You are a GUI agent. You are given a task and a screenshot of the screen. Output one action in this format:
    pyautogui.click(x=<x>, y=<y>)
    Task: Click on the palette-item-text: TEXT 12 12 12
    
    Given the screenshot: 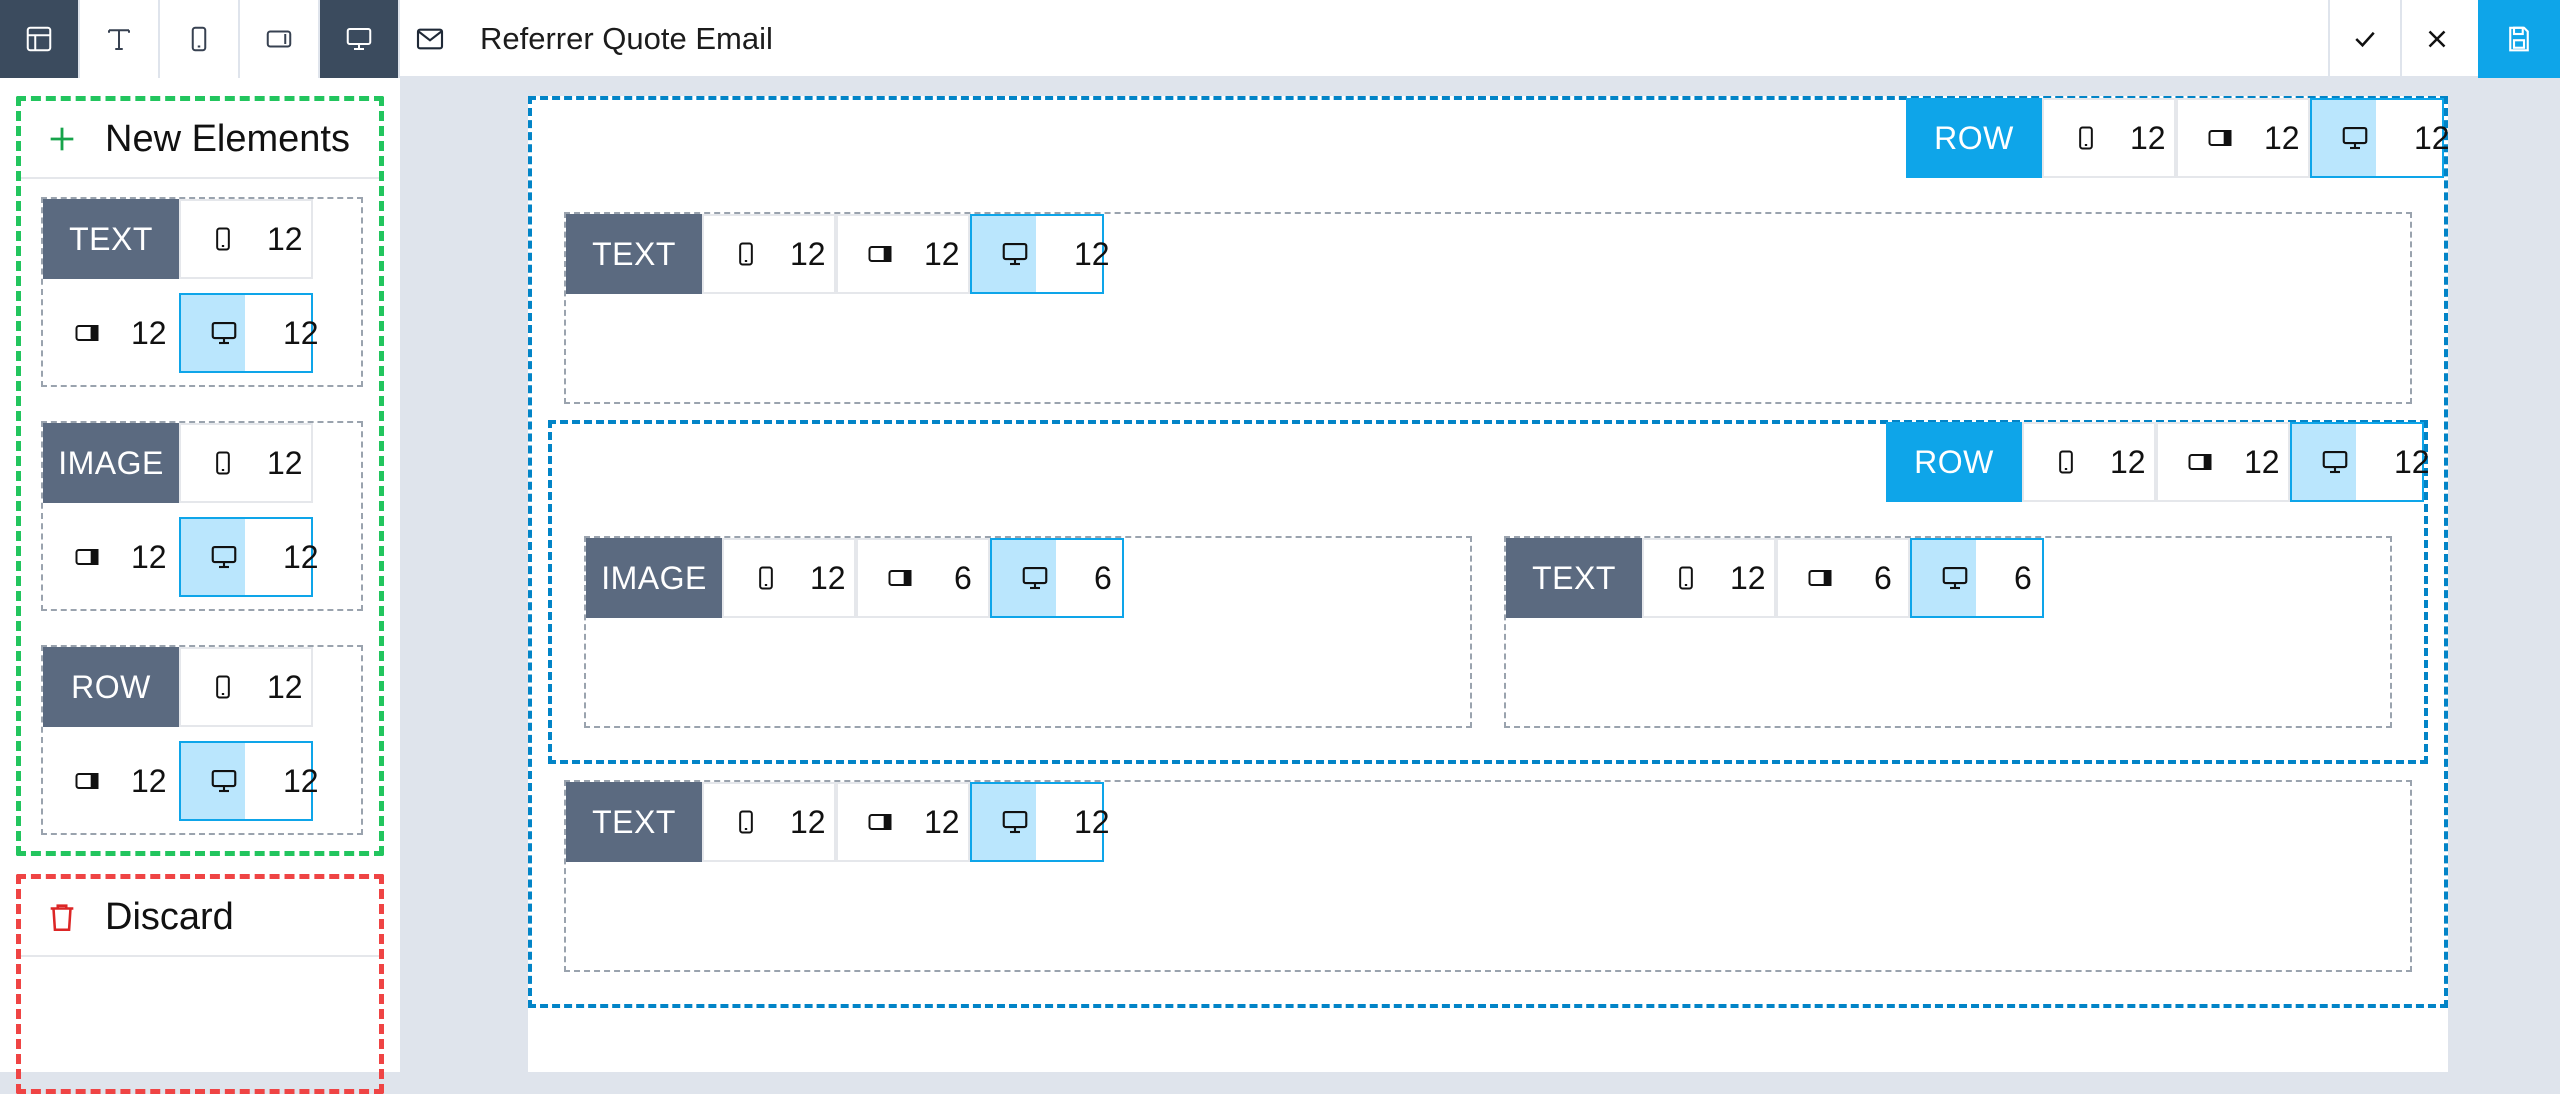 What is the action you would take?
    pyautogui.click(x=202, y=292)
    